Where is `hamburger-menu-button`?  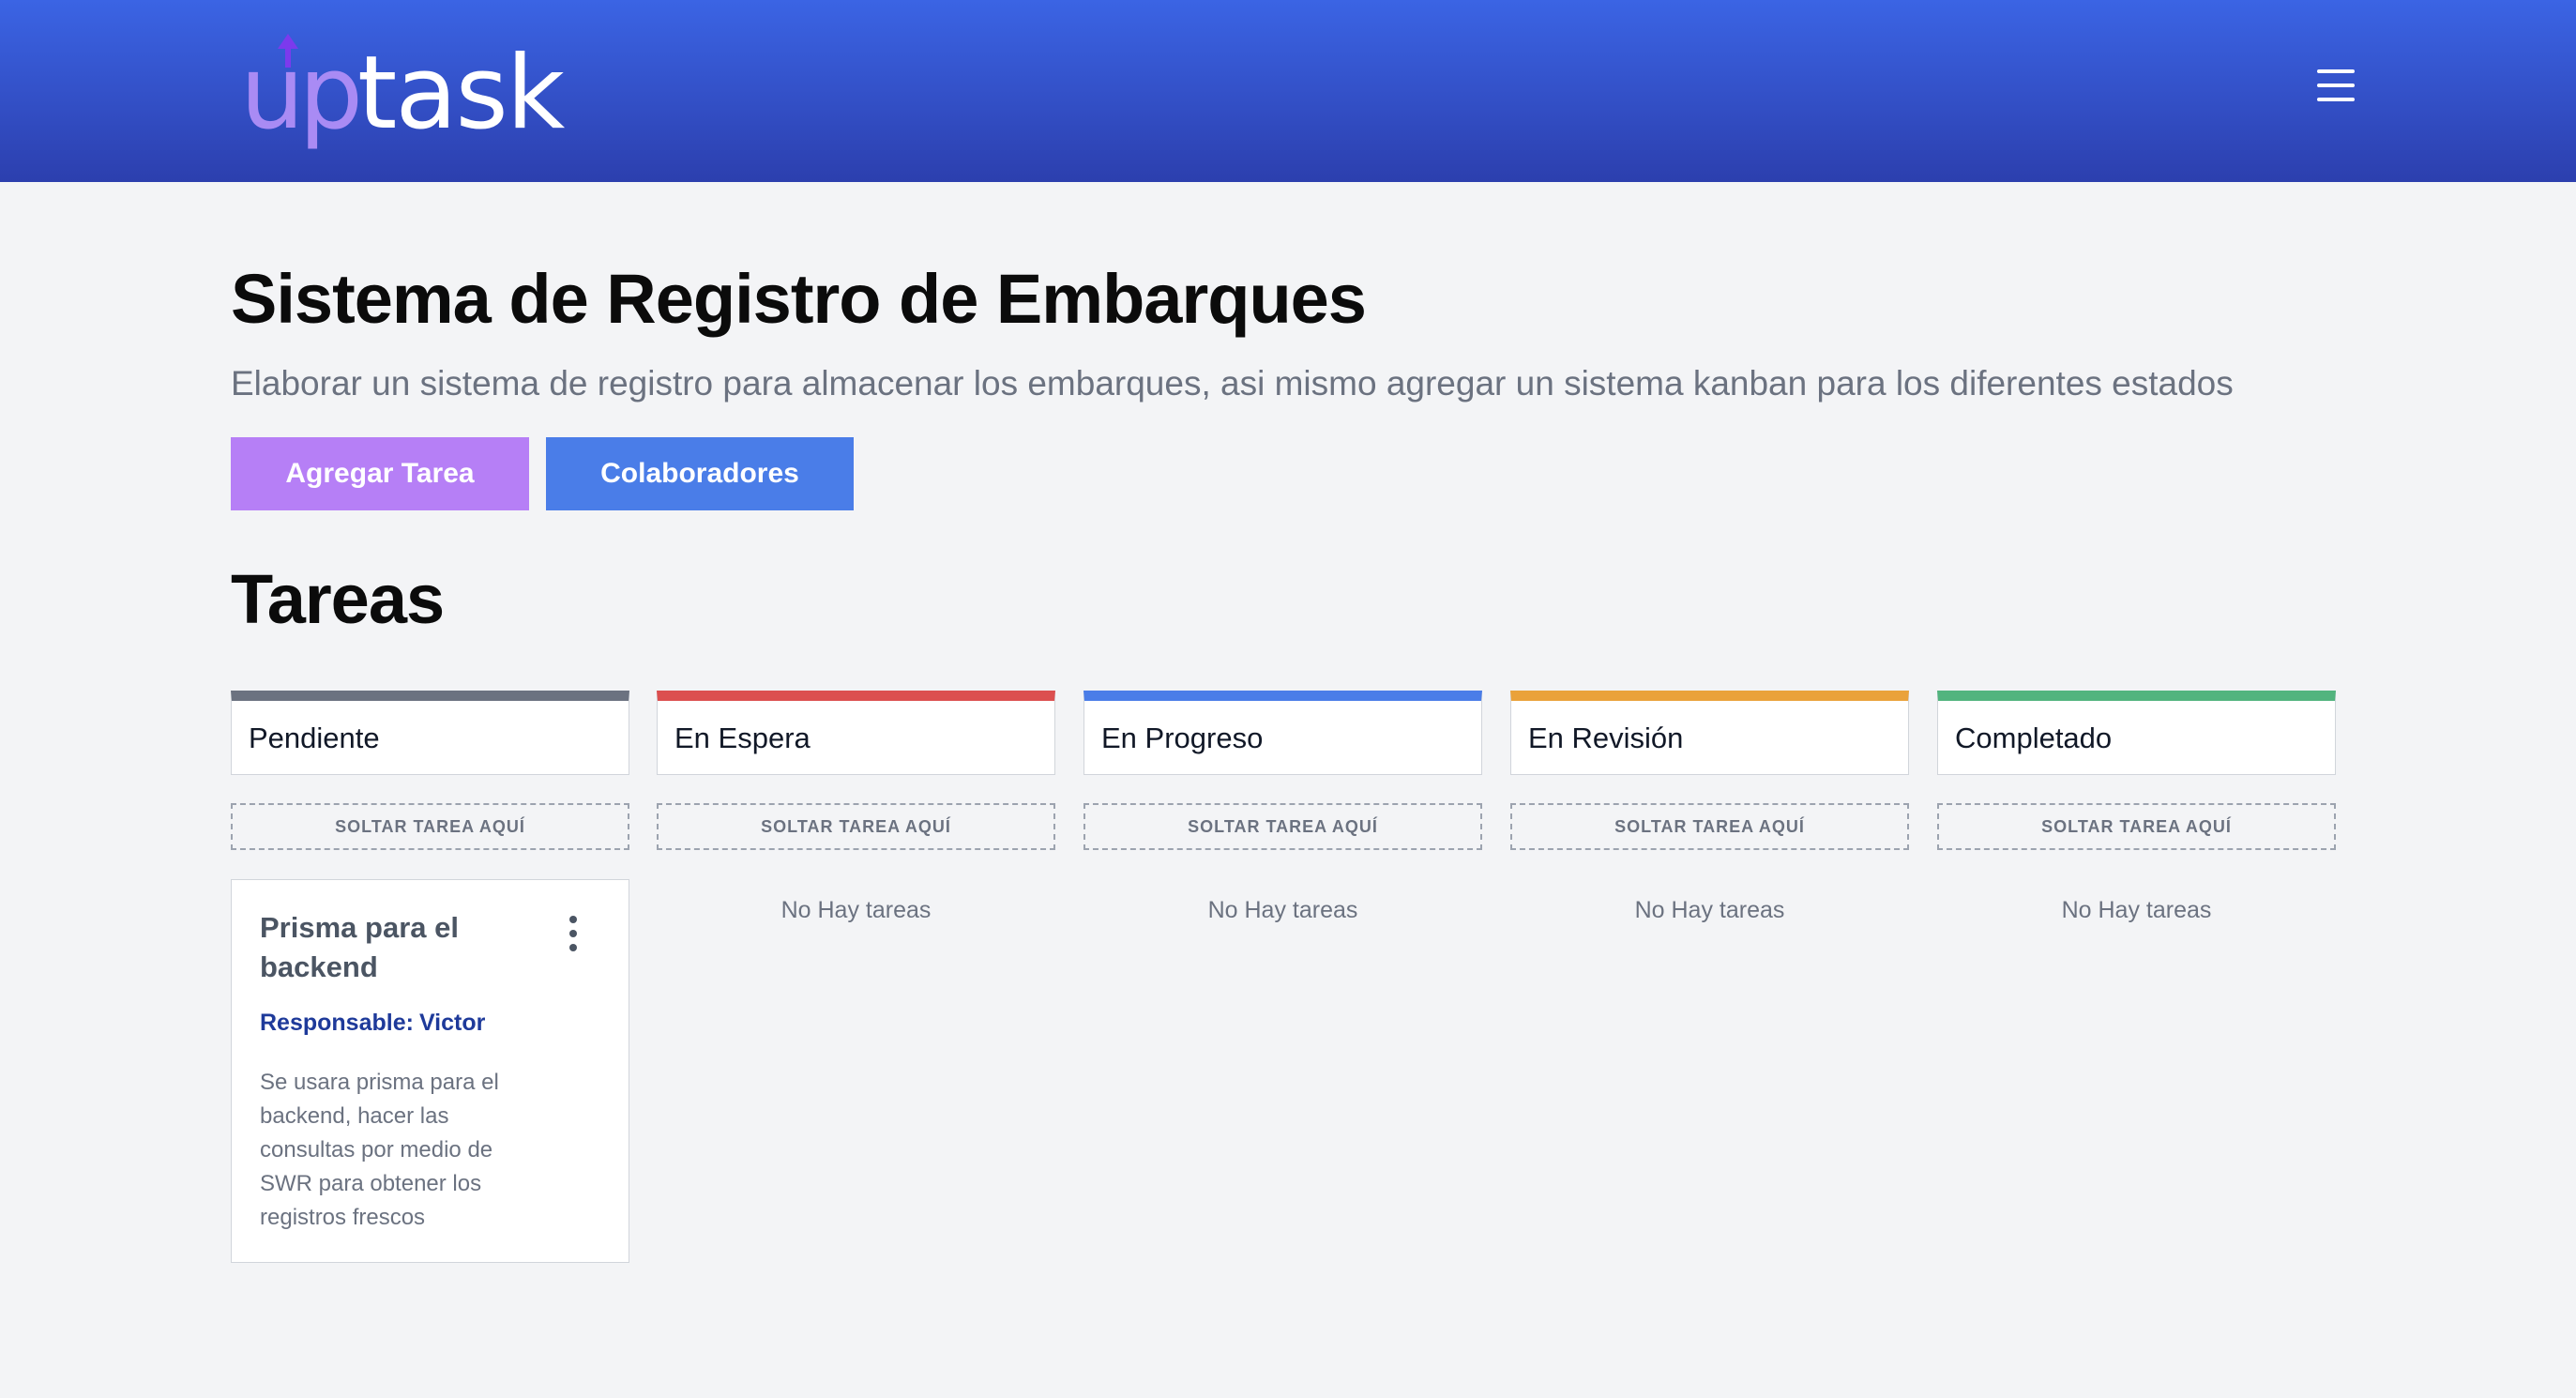
hamburger-menu-button is located at coordinates (2335, 88).